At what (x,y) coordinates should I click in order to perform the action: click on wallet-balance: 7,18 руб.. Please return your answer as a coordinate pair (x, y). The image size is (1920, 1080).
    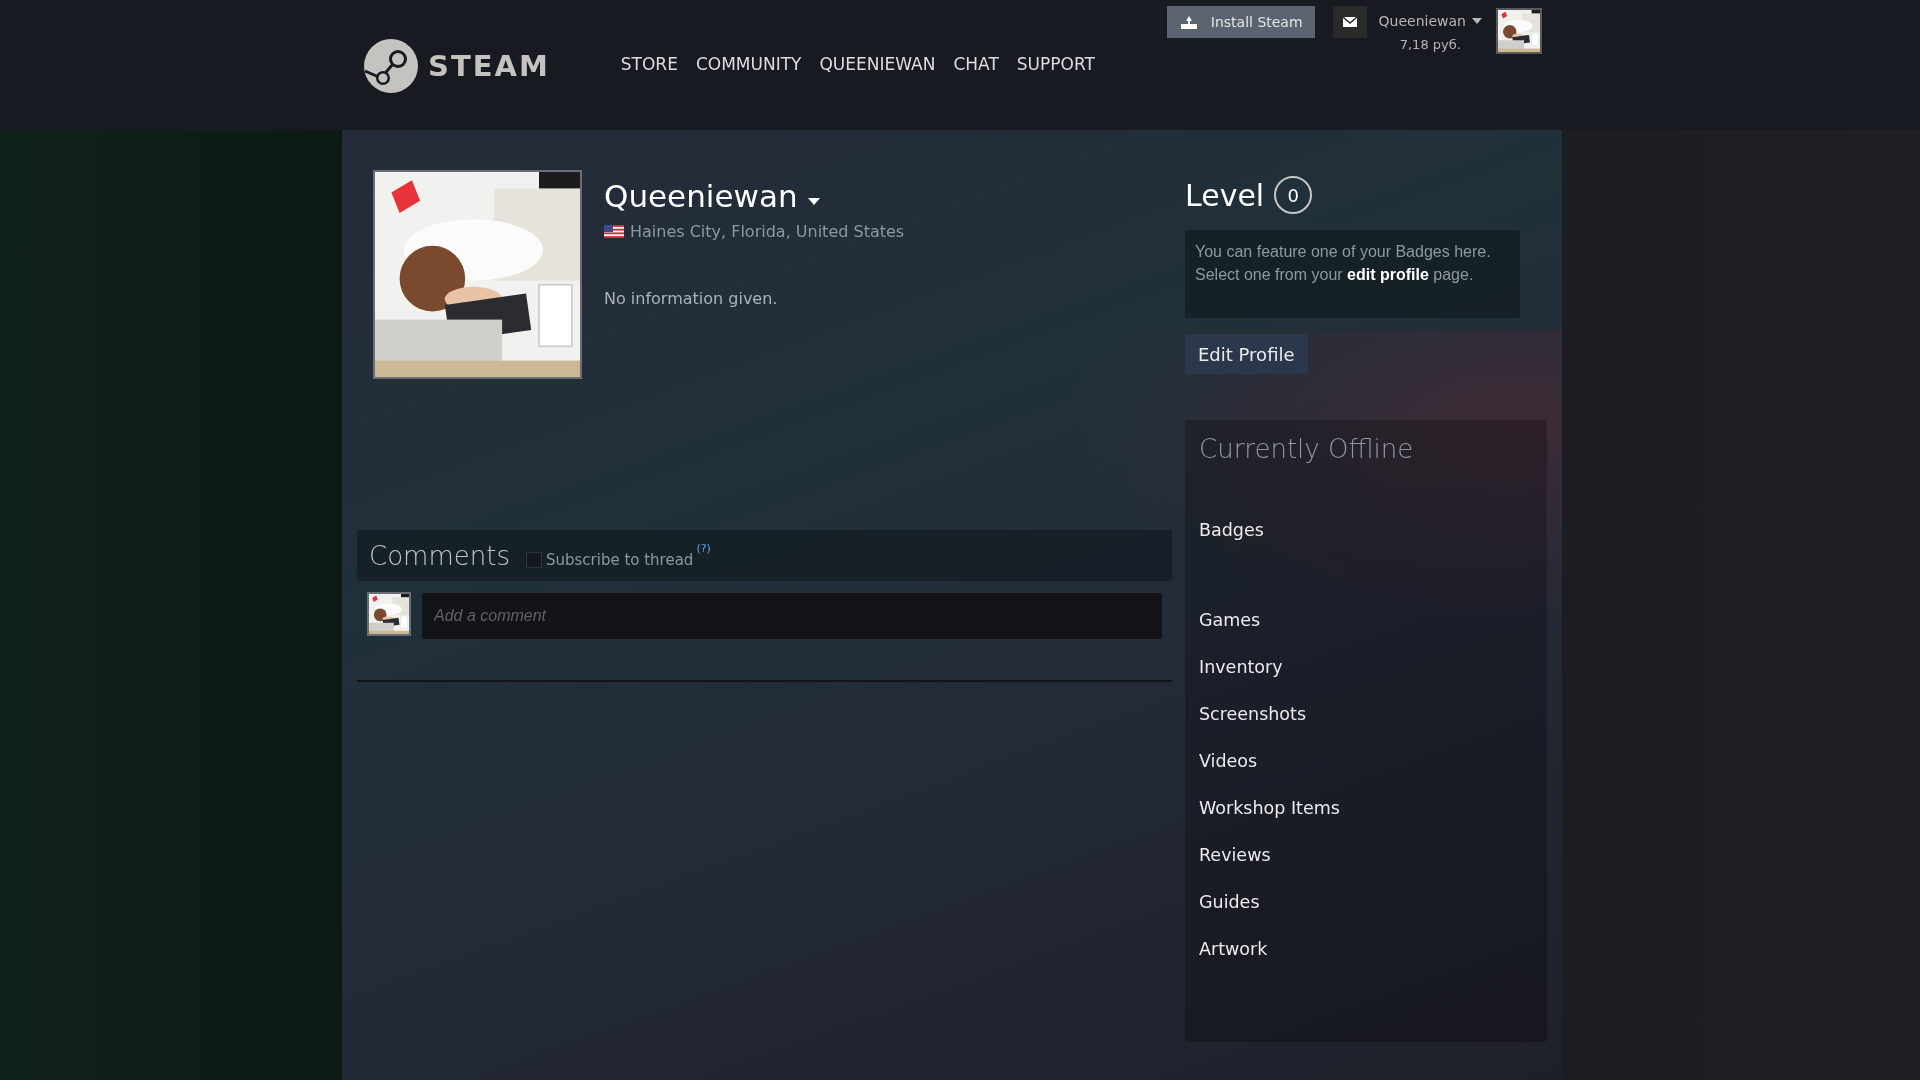
    Looking at the image, I should click on (1430, 44).